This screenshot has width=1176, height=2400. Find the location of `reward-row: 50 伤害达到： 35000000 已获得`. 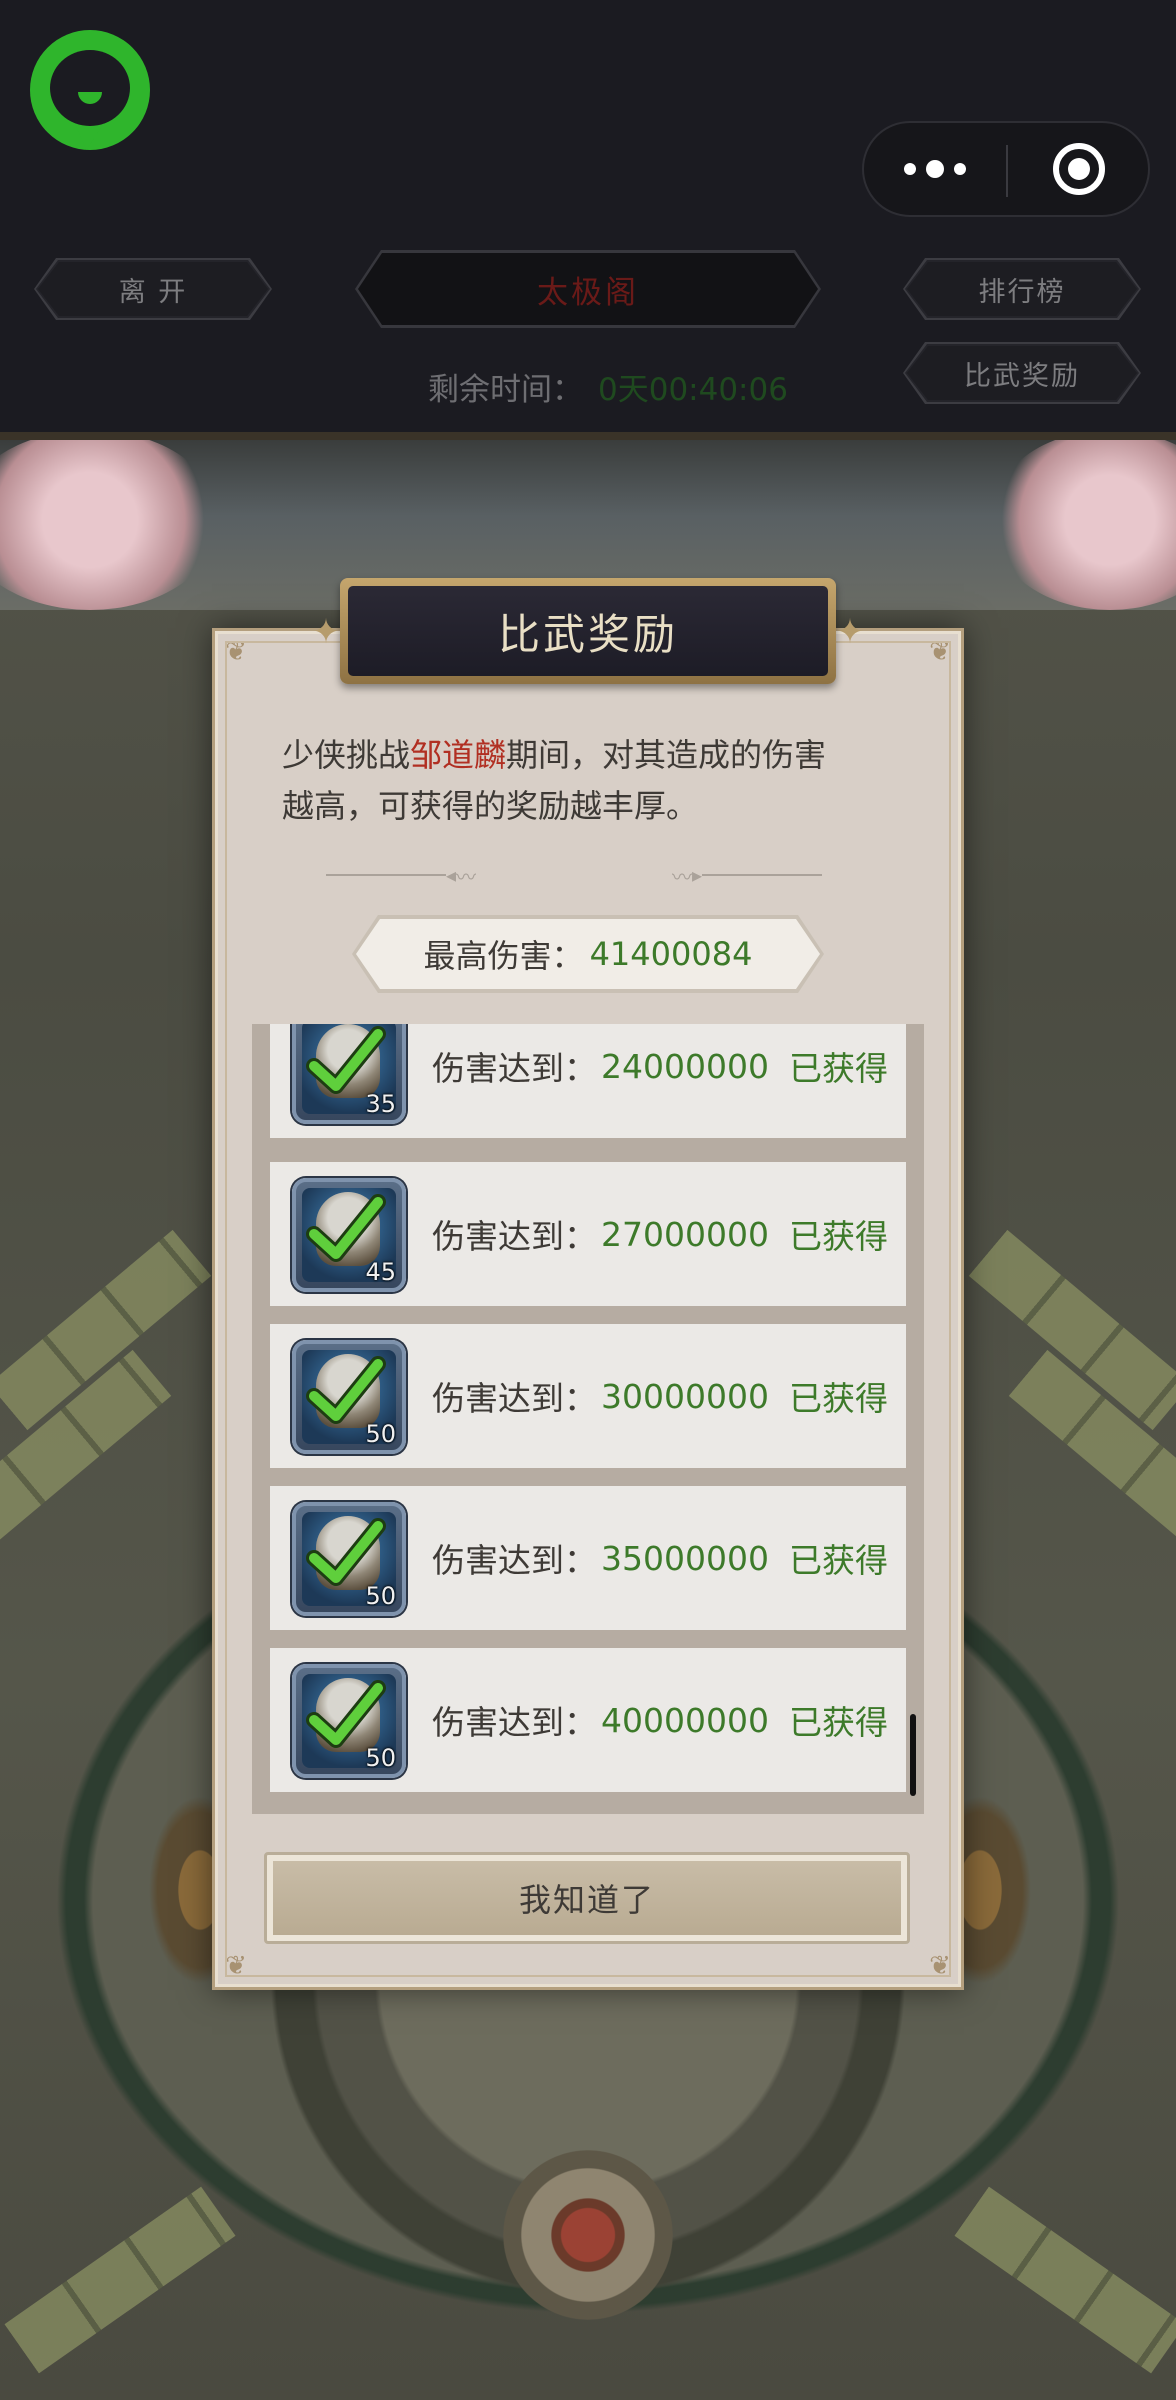

reward-row: 50 伤害达到： 35000000 已获得 is located at coordinates (588, 1558).